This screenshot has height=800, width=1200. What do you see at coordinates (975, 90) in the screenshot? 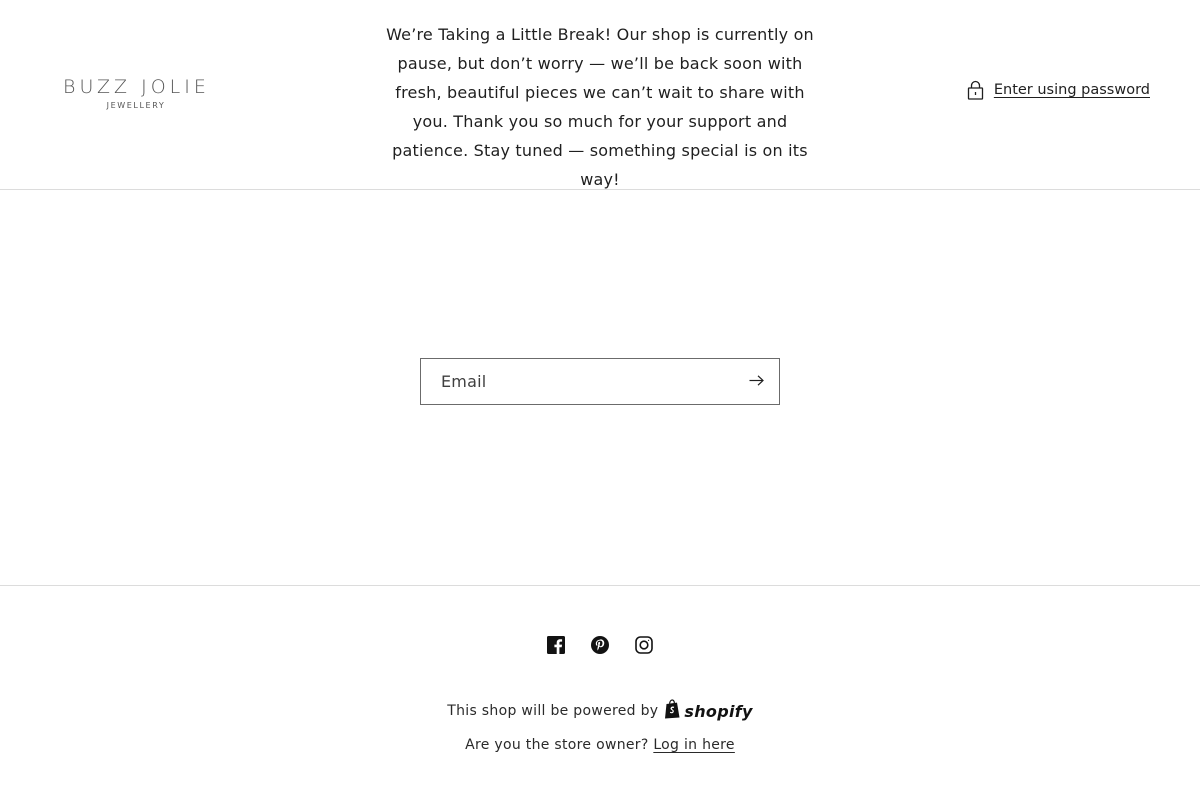
I see `lock-icon` at bounding box center [975, 90].